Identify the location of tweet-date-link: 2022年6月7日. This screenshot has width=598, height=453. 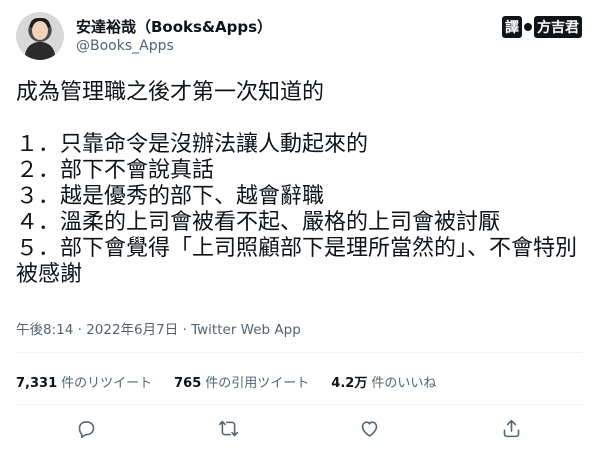
(132, 330).